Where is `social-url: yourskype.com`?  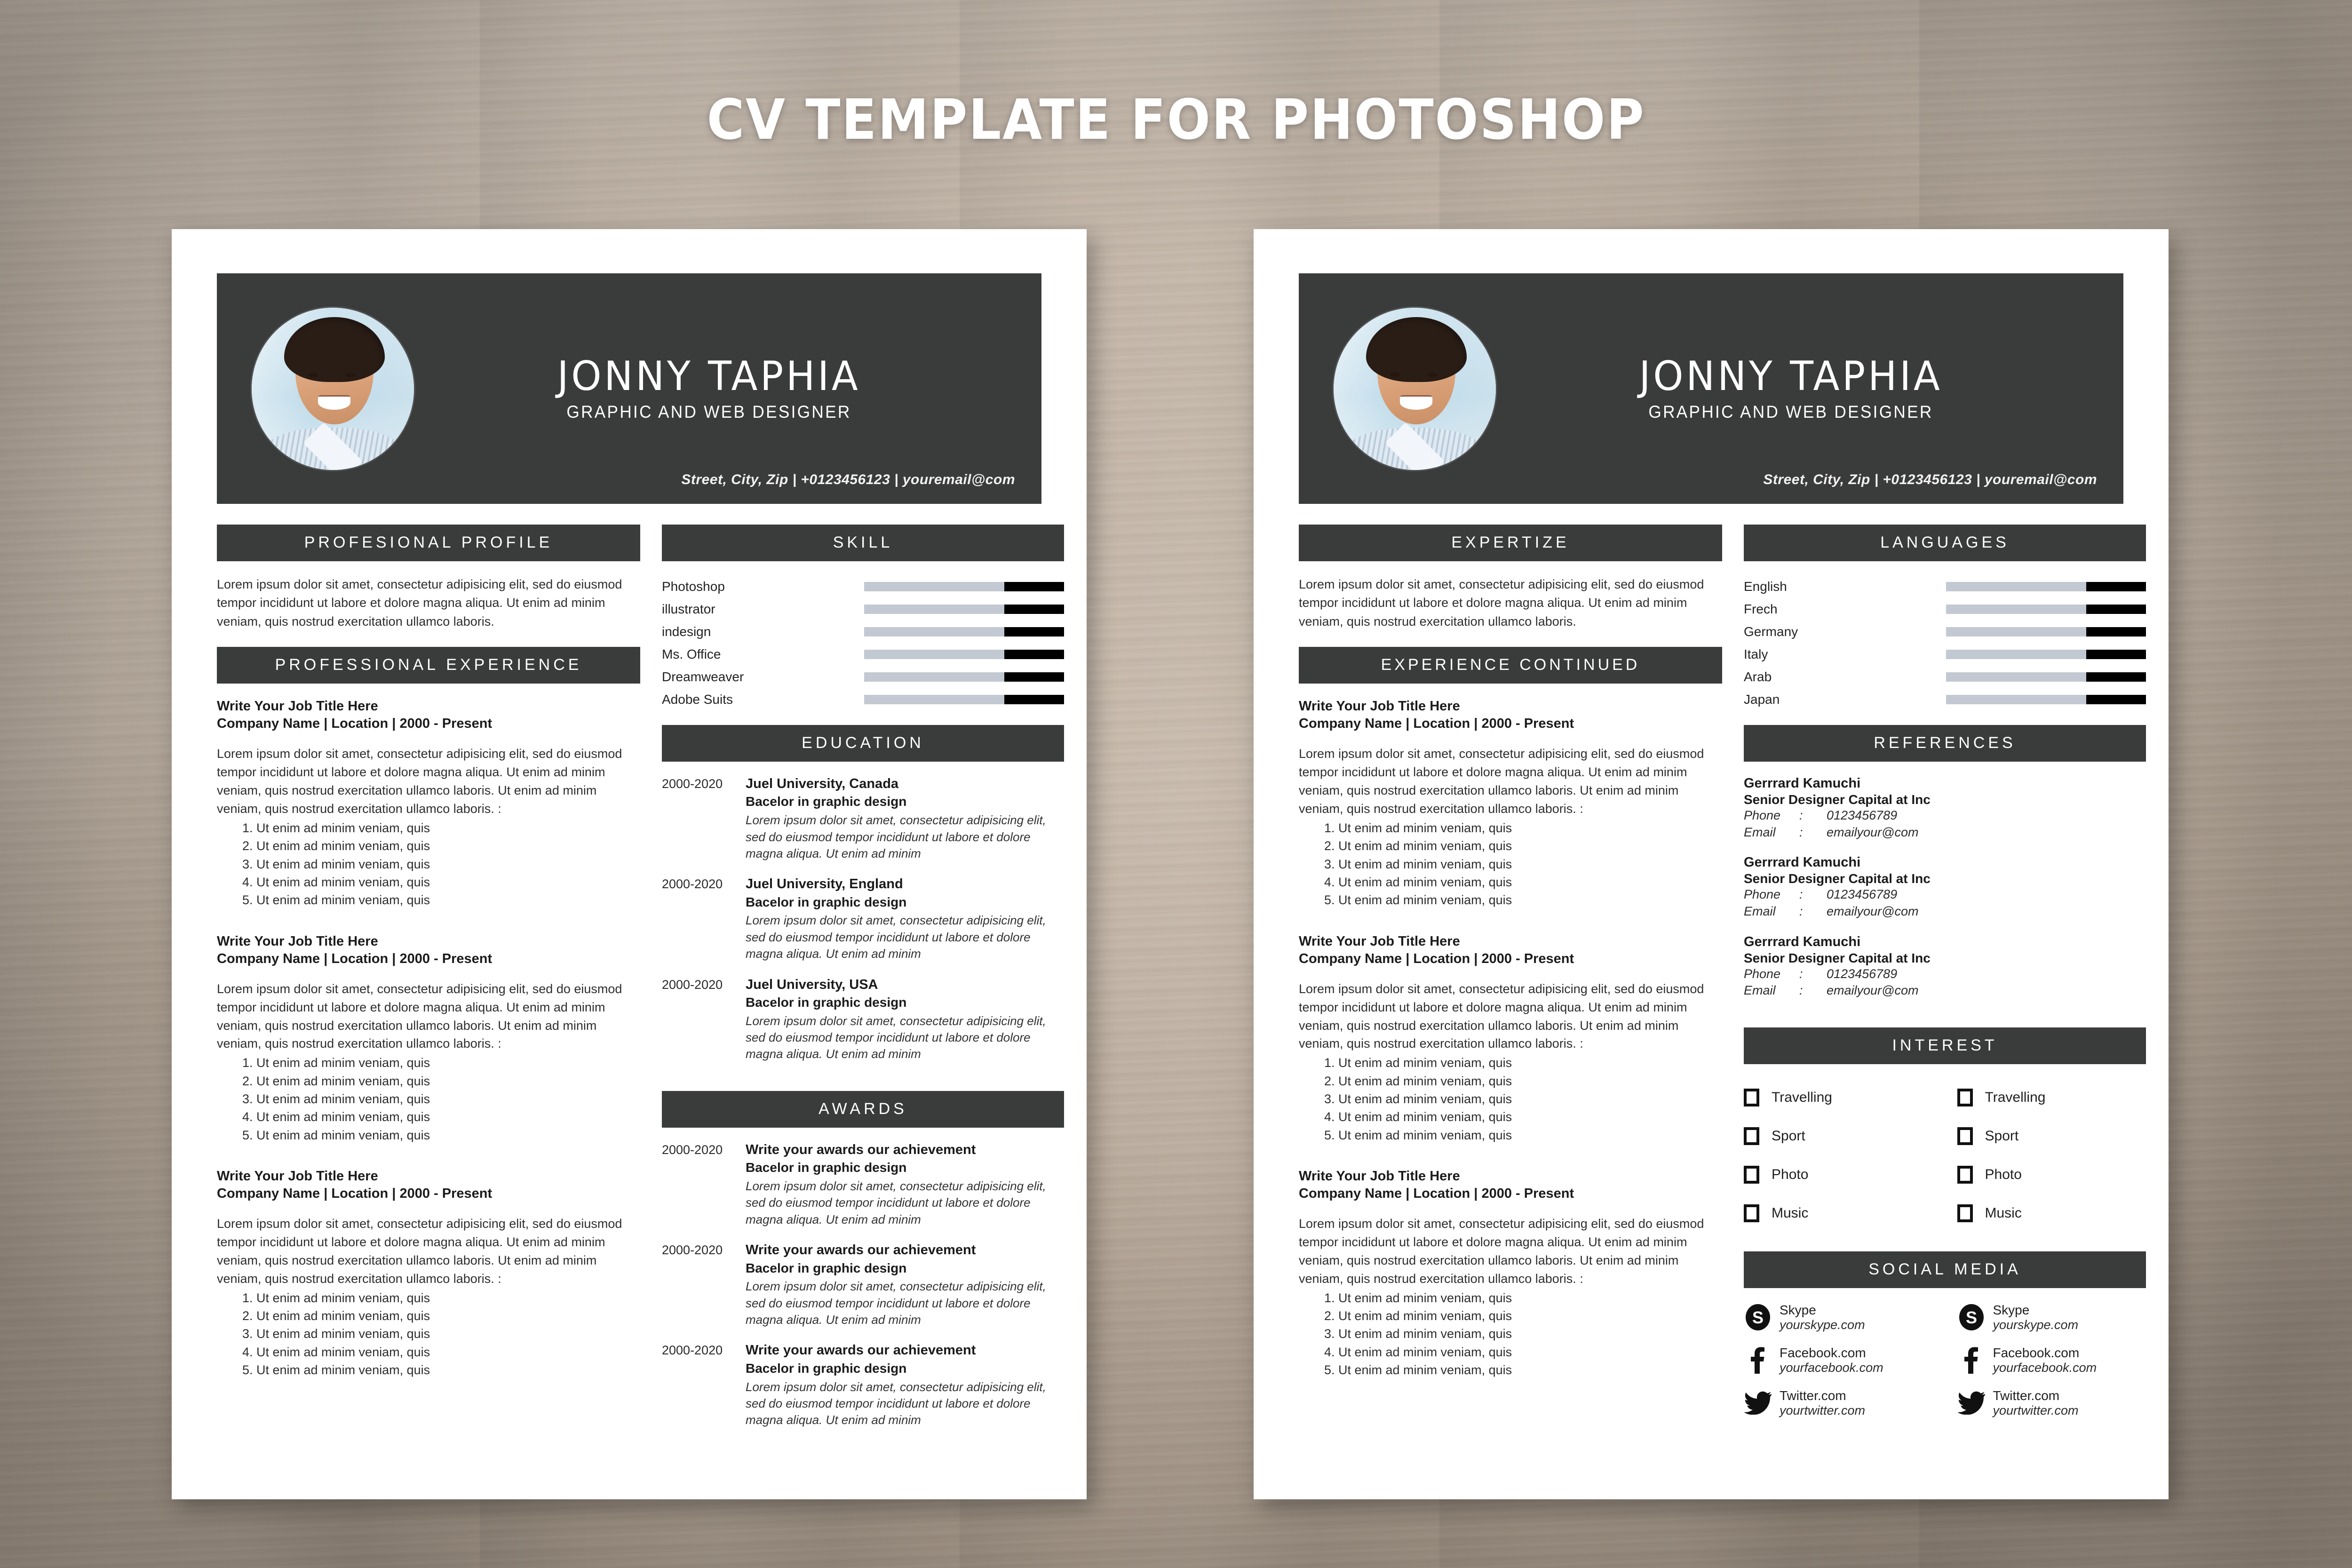 social-url: yourskype.com is located at coordinates (2036, 1324).